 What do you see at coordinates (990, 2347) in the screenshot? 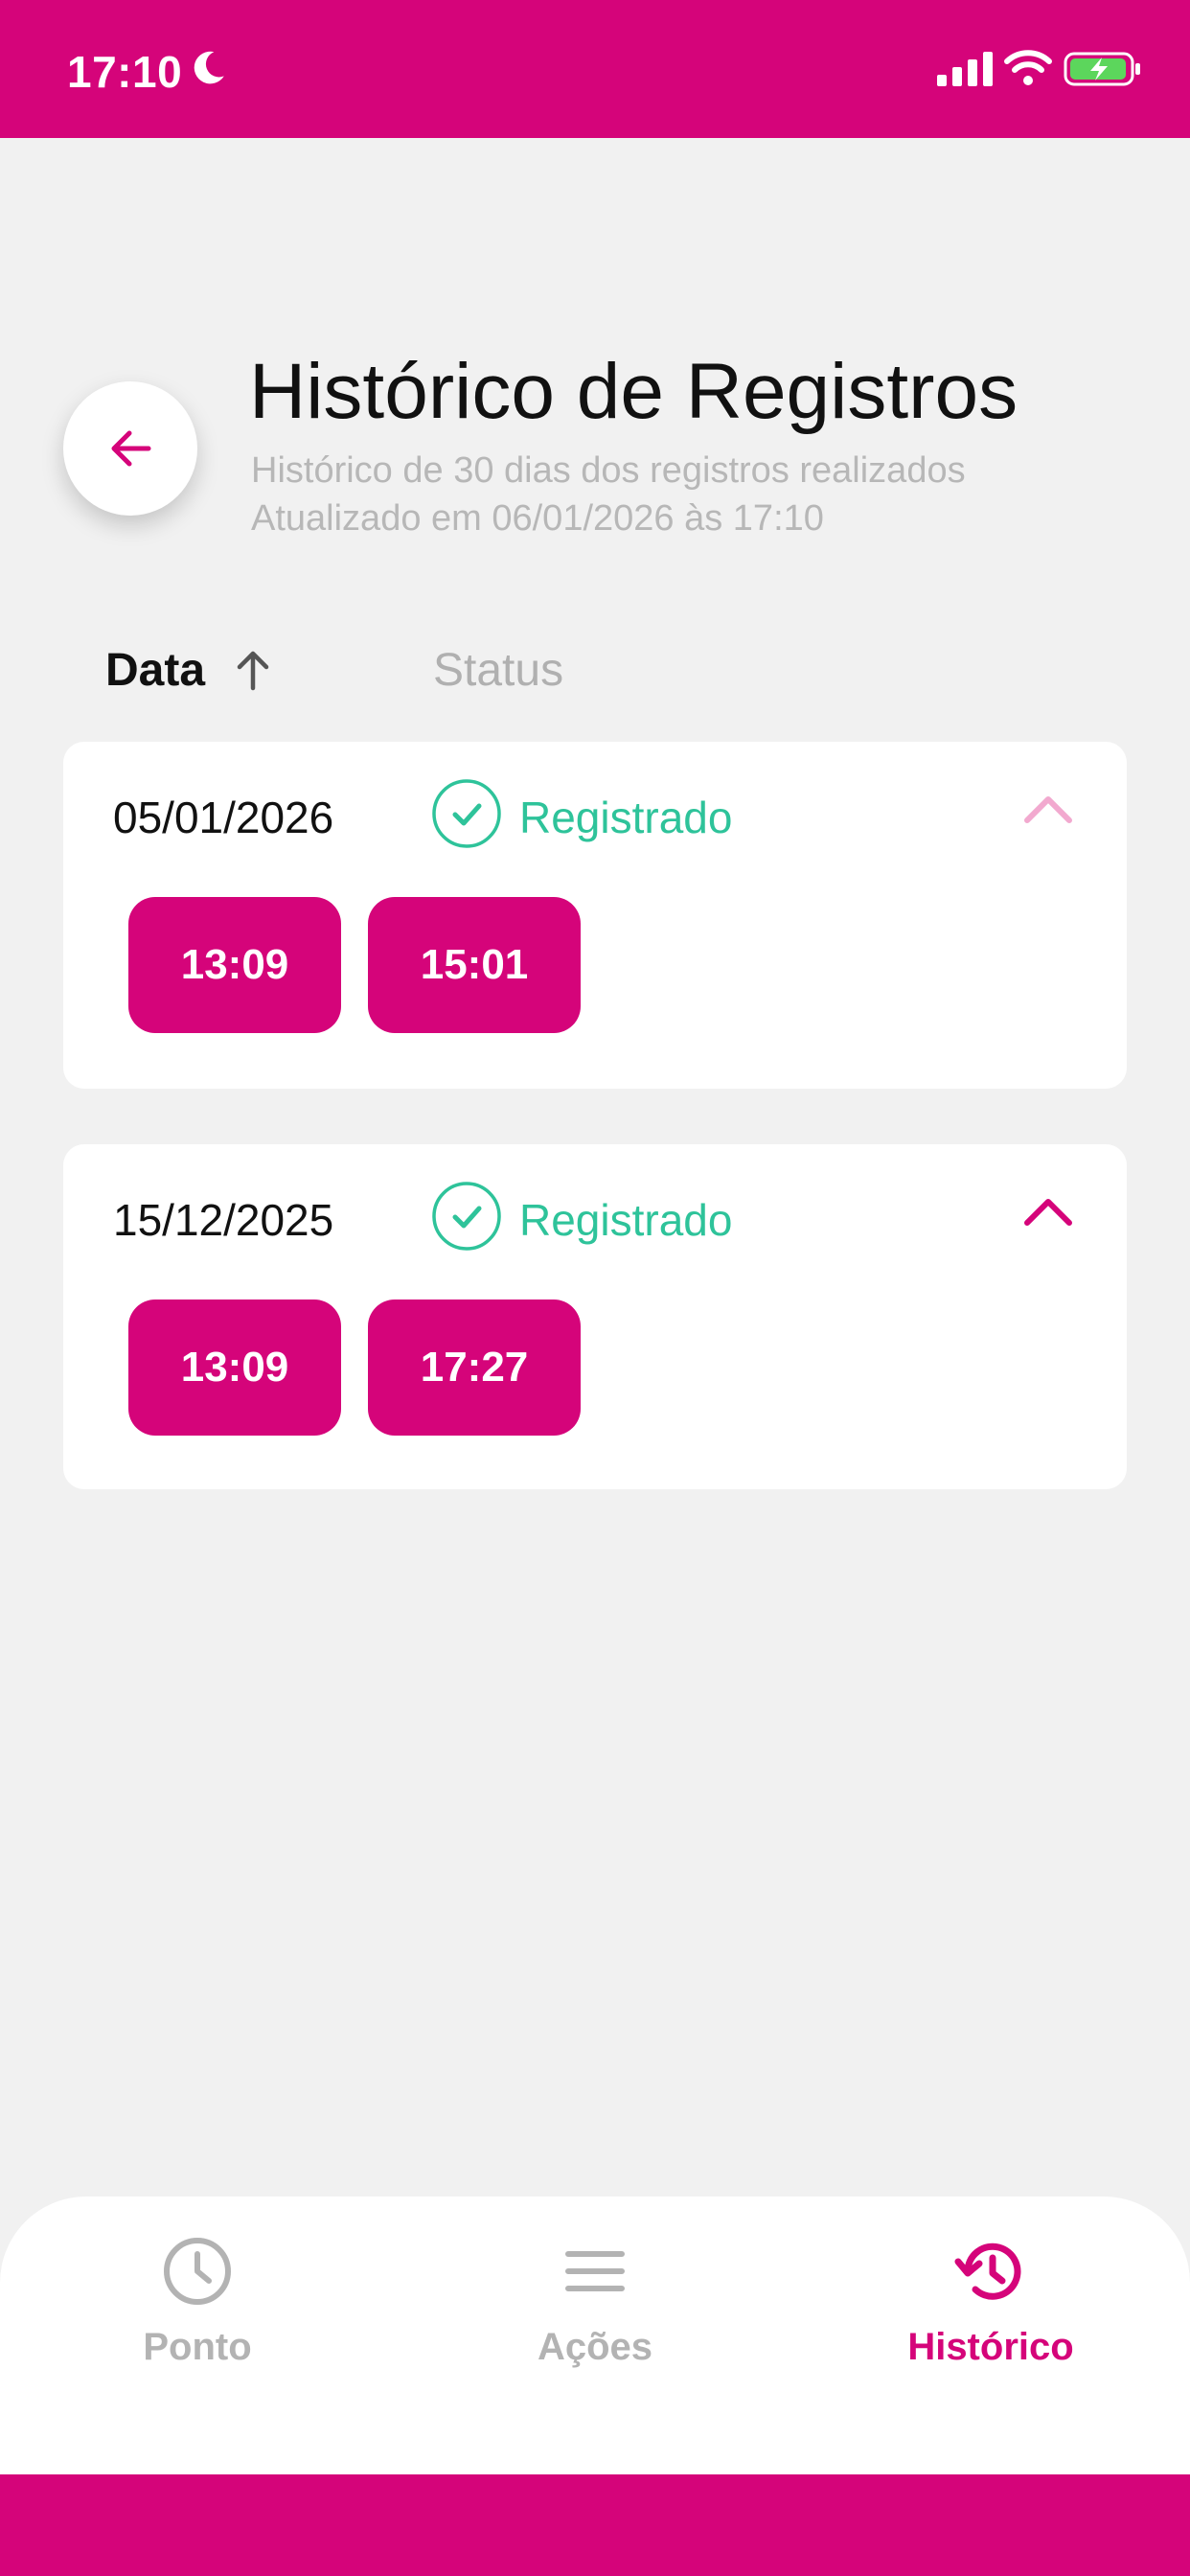
I see `nav-label: Histórico` at bounding box center [990, 2347].